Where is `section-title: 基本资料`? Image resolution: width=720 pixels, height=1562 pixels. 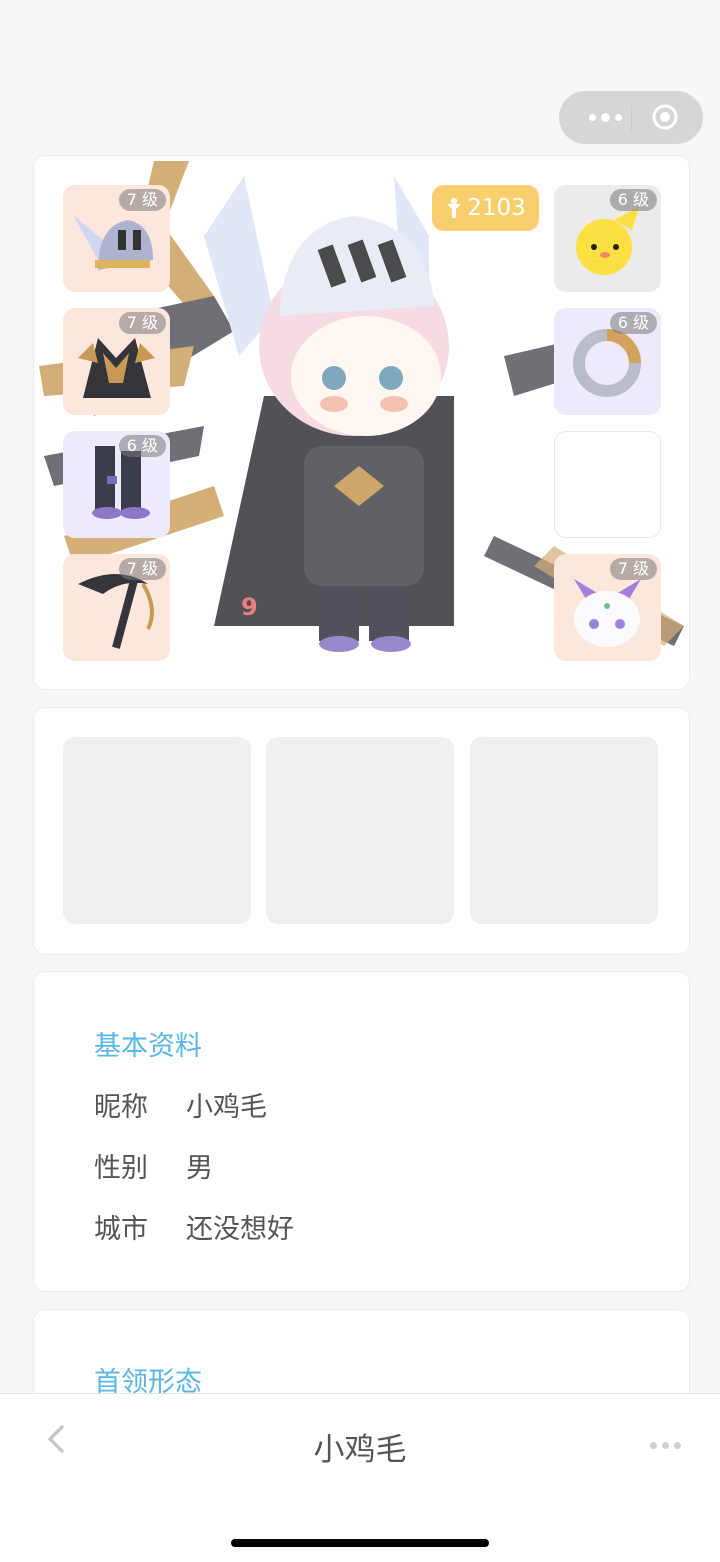 section-title: 基本资料 is located at coordinates (148, 1046).